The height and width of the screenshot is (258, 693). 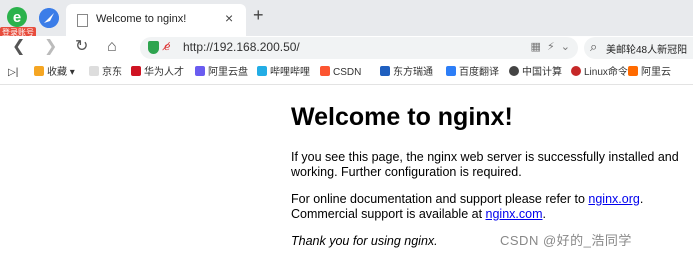 I want to click on bookmark-item: Linux命令, so click(x=599, y=73).